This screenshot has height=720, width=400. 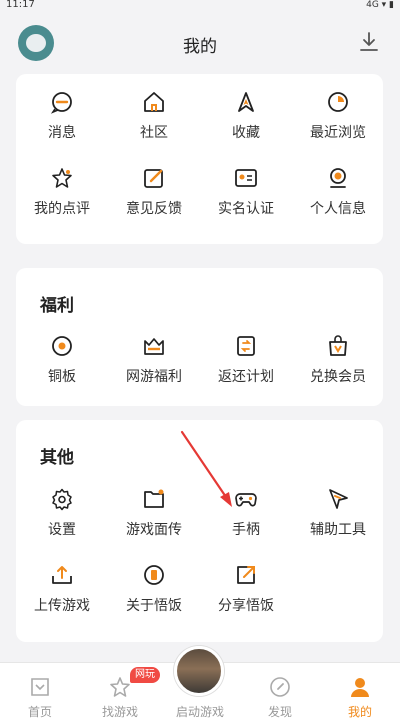 What do you see at coordinates (338, 530) in the screenshot?
I see `menu-item-label: 辅助工具` at bounding box center [338, 530].